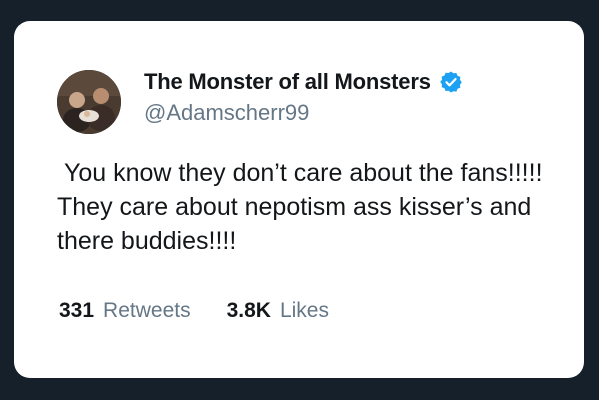 Image resolution: width=599 pixels, height=400 pixels. Describe the element at coordinates (77, 310) in the screenshot. I see `retweets-count: 331` at that location.